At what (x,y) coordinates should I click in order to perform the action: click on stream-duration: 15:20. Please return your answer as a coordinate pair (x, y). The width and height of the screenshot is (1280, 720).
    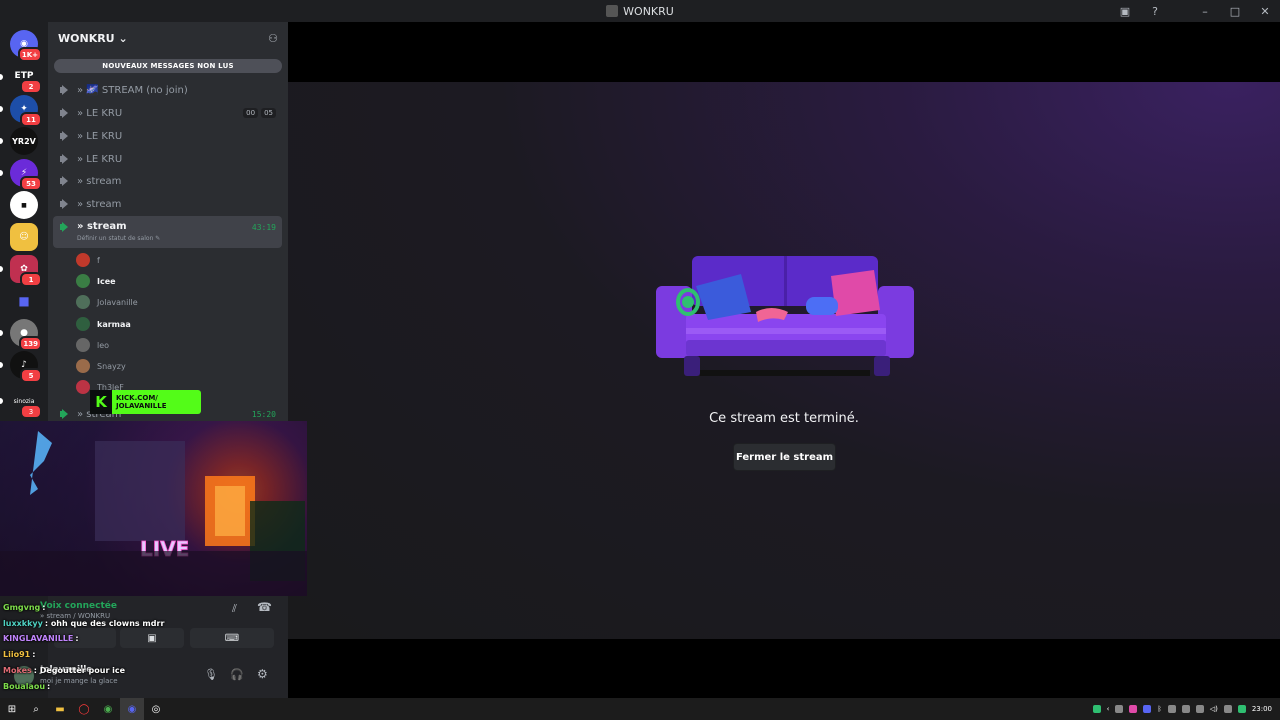
    Looking at the image, I should click on (263, 414).